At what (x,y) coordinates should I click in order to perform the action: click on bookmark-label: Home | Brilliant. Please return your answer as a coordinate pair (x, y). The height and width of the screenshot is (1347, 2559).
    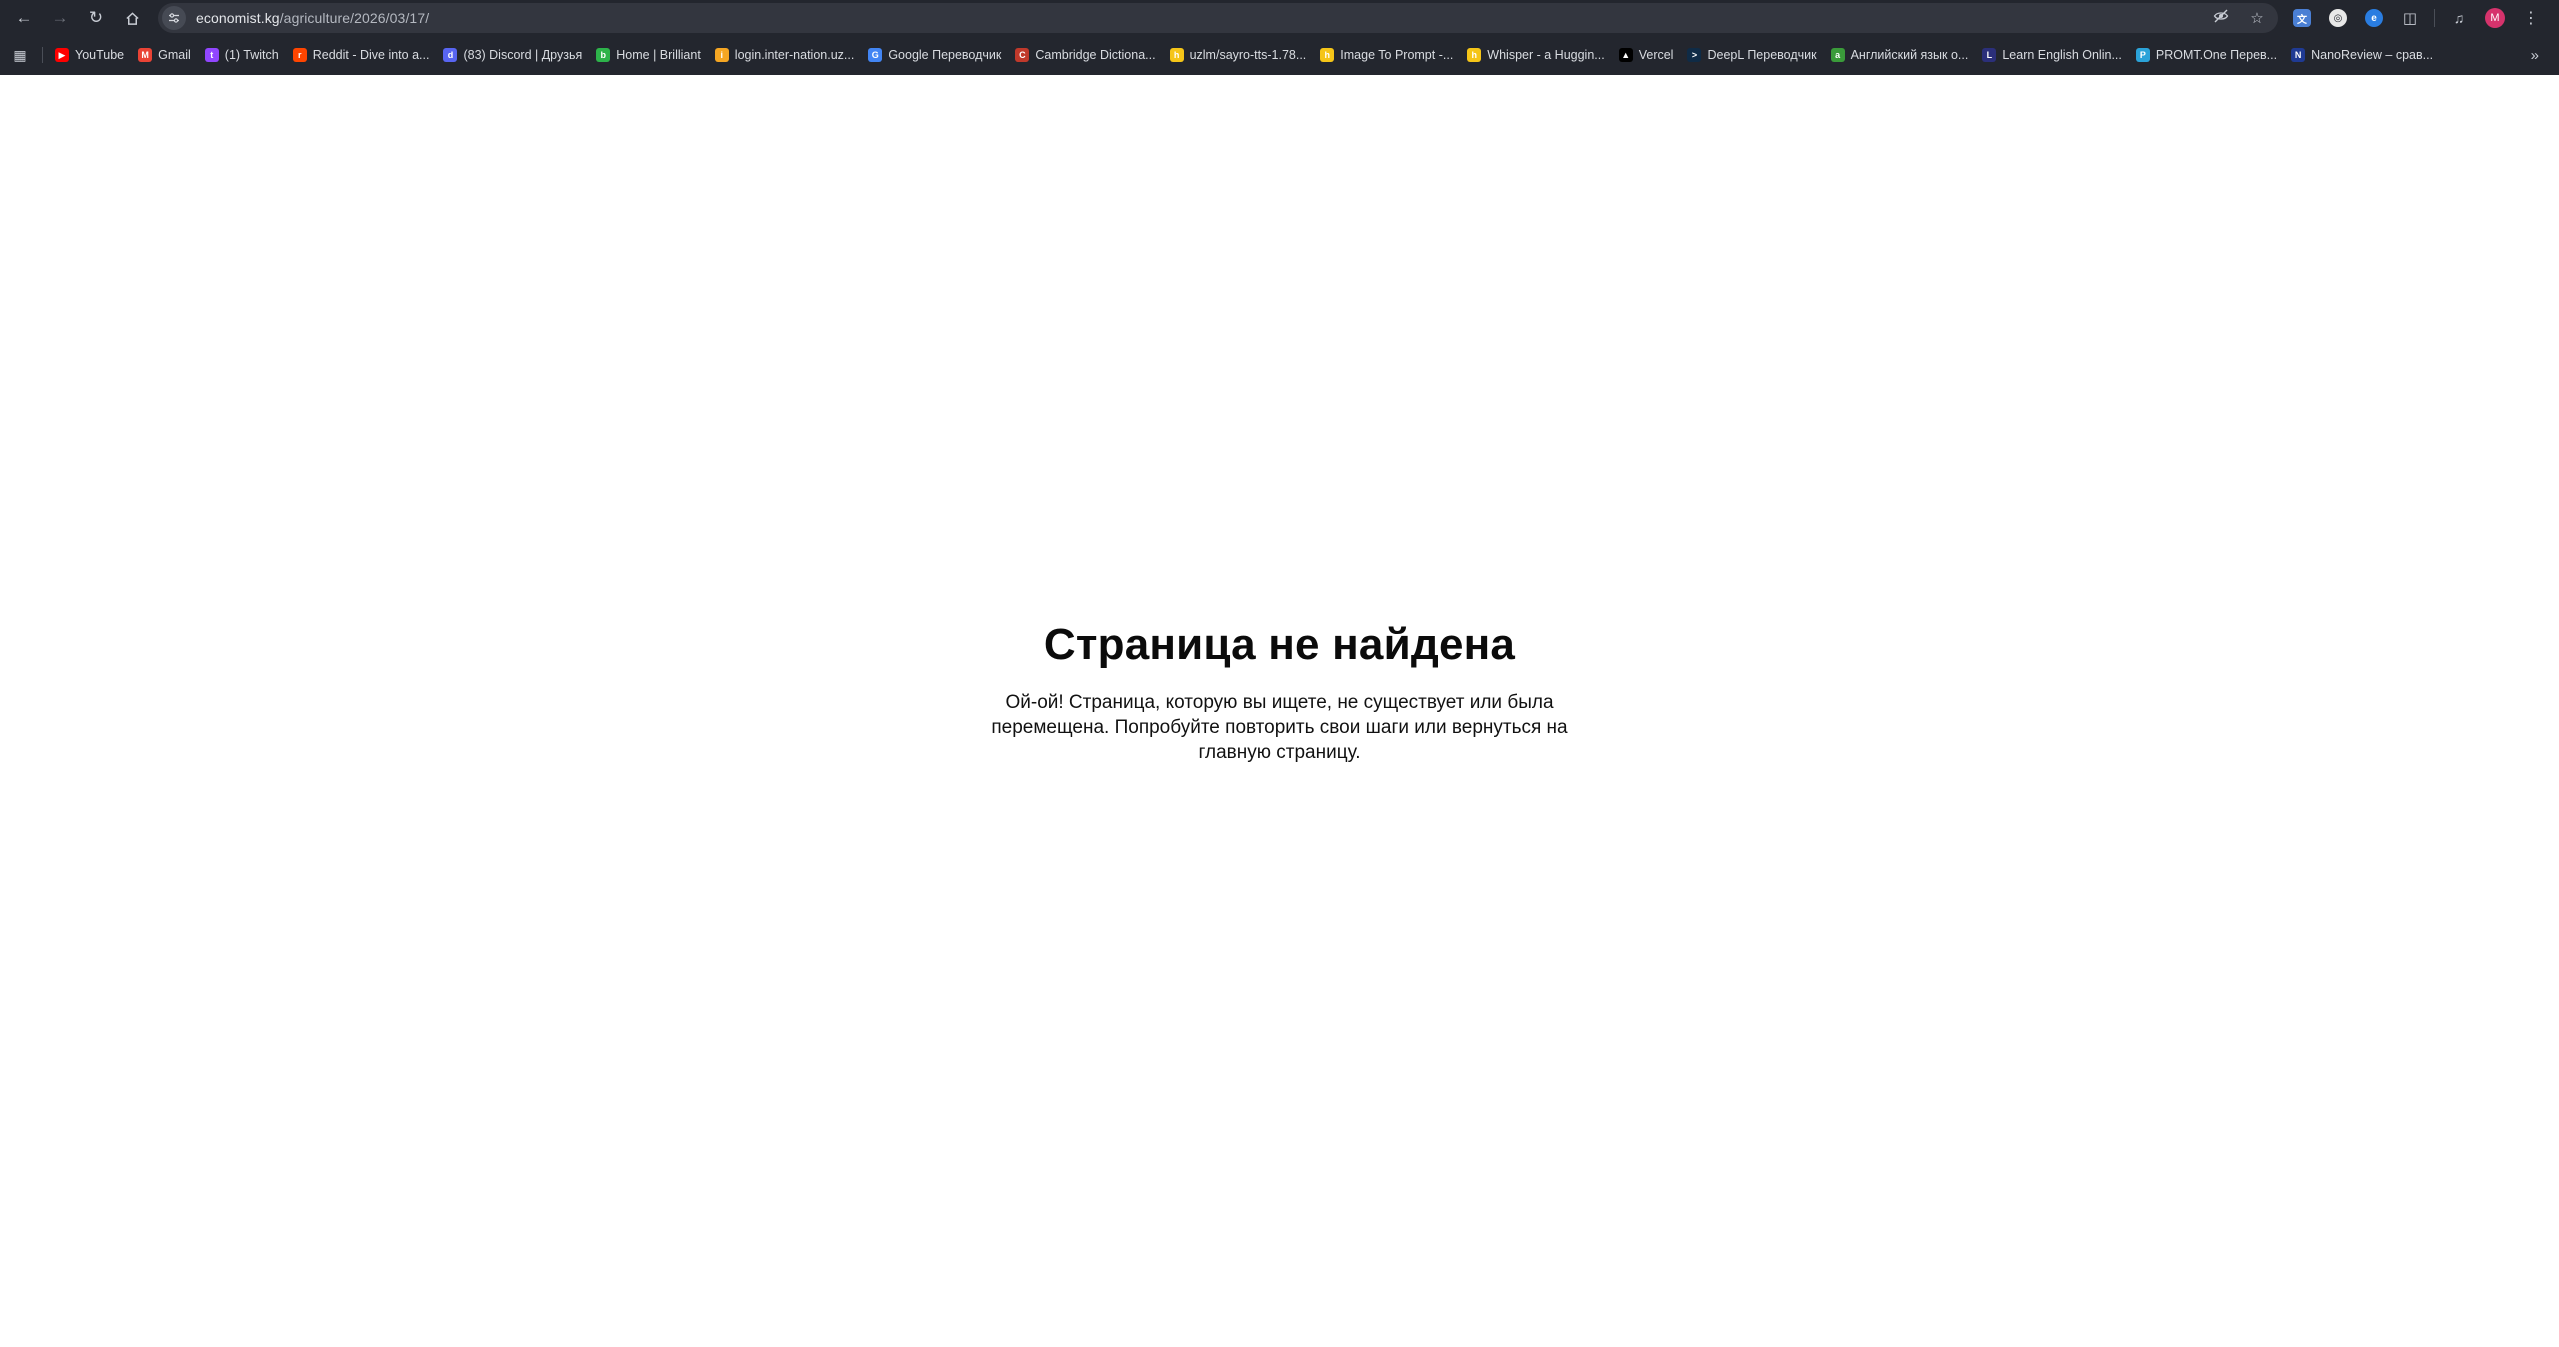
    Looking at the image, I should click on (658, 55).